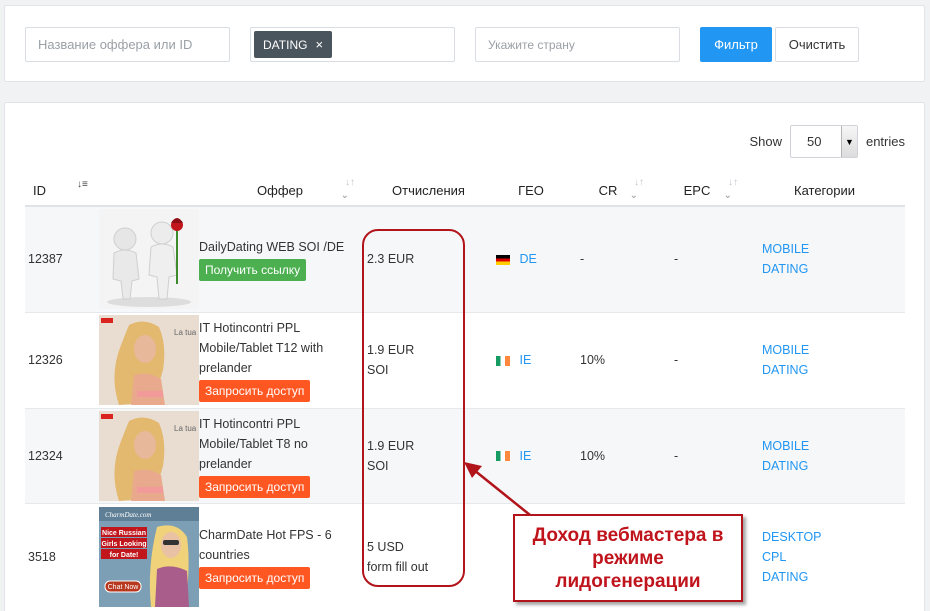 The image size is (930, 611). Describe the element at coordinates (833, 557) in the screenshot. I see `category-link: CPL` at that location.